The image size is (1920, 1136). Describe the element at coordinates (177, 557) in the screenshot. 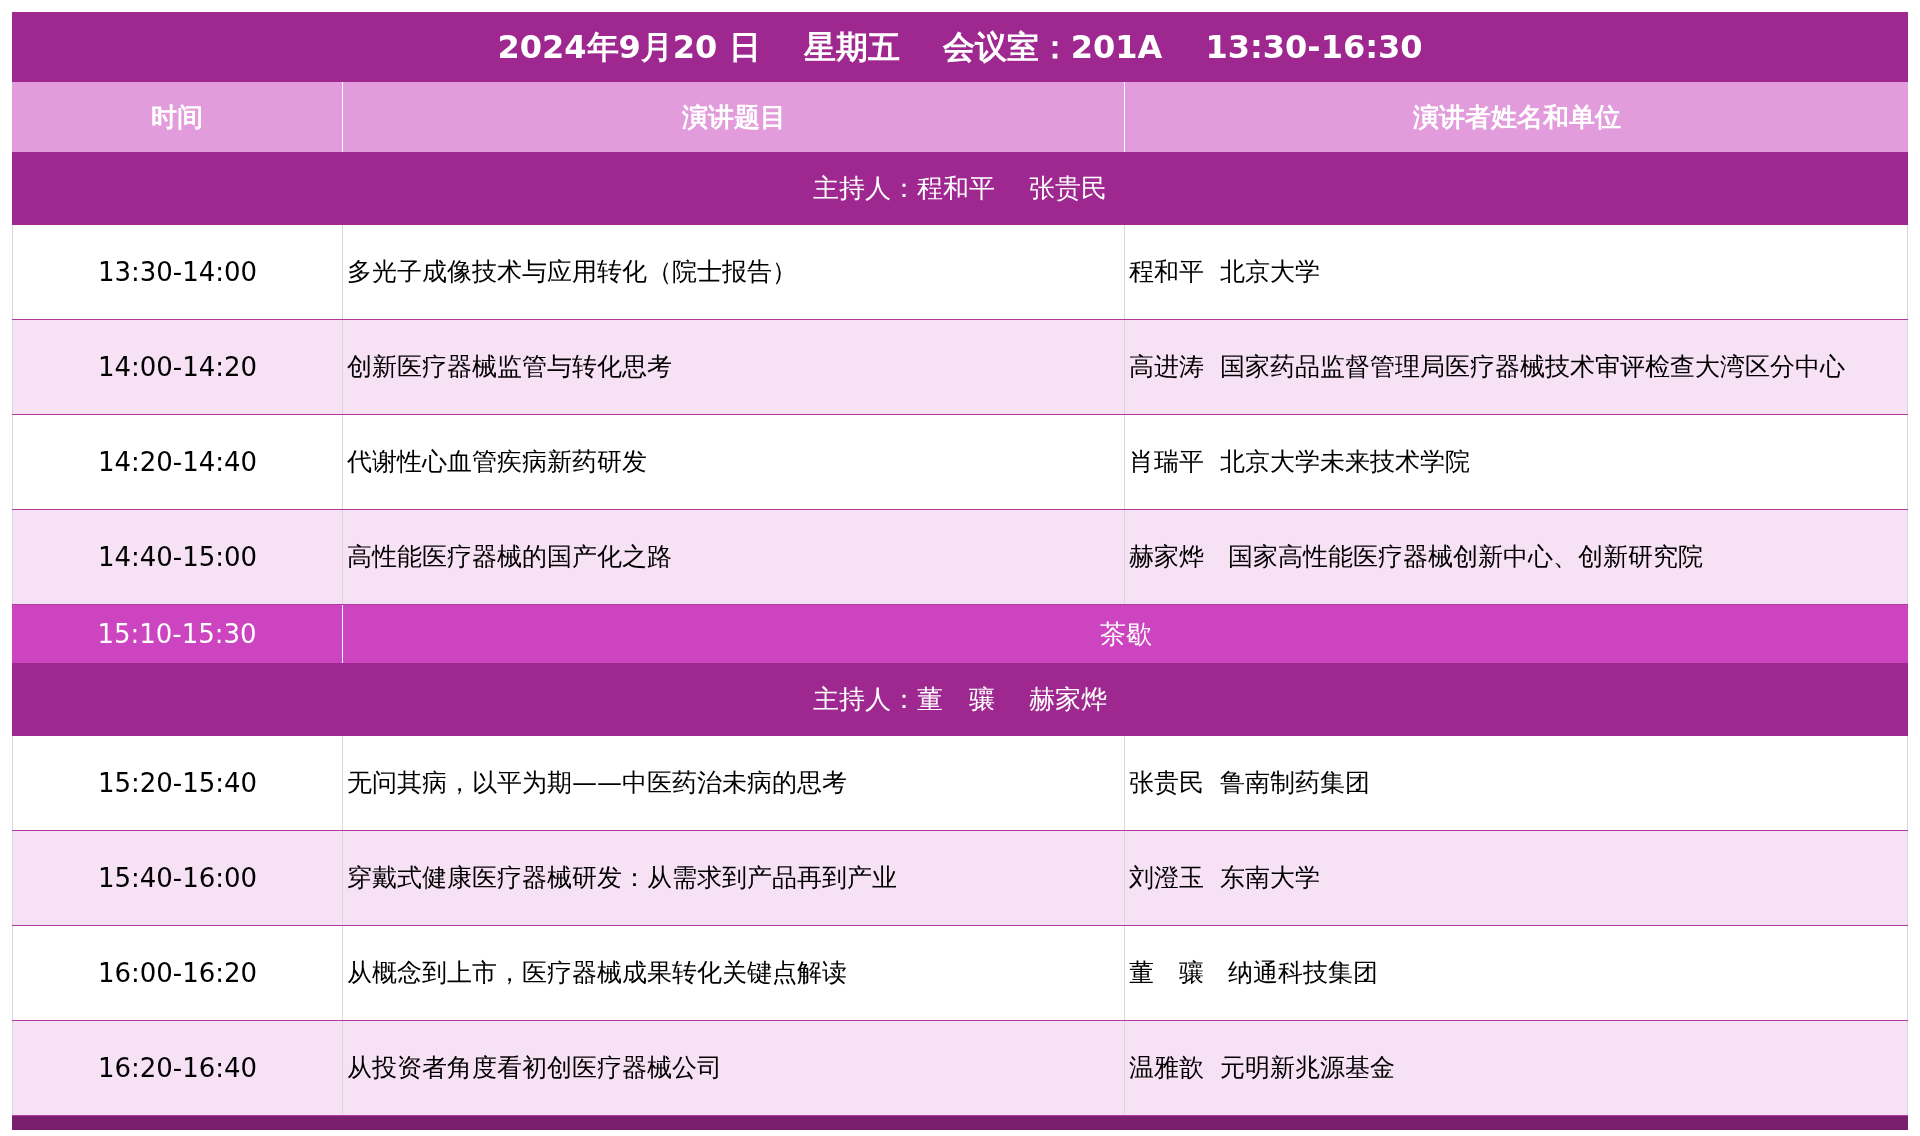

I see `time-cell-text: 14:40-15:00` at that location.